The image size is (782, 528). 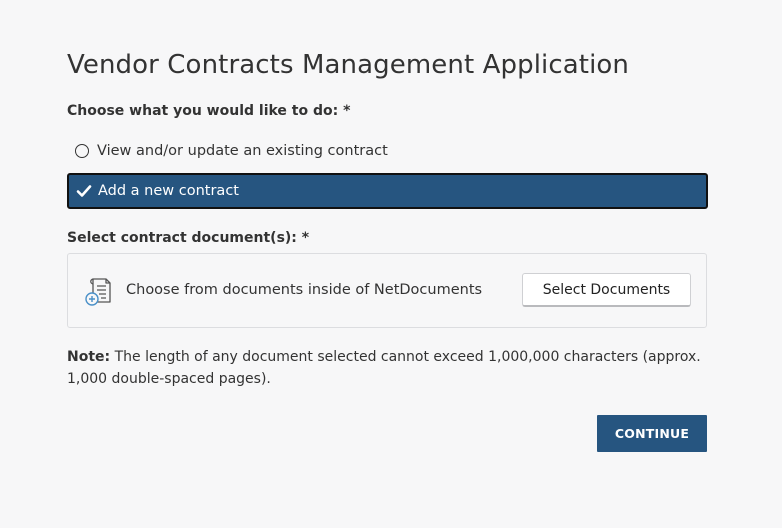 I want to click on checkmark-icon, so click(x=84, y=191).